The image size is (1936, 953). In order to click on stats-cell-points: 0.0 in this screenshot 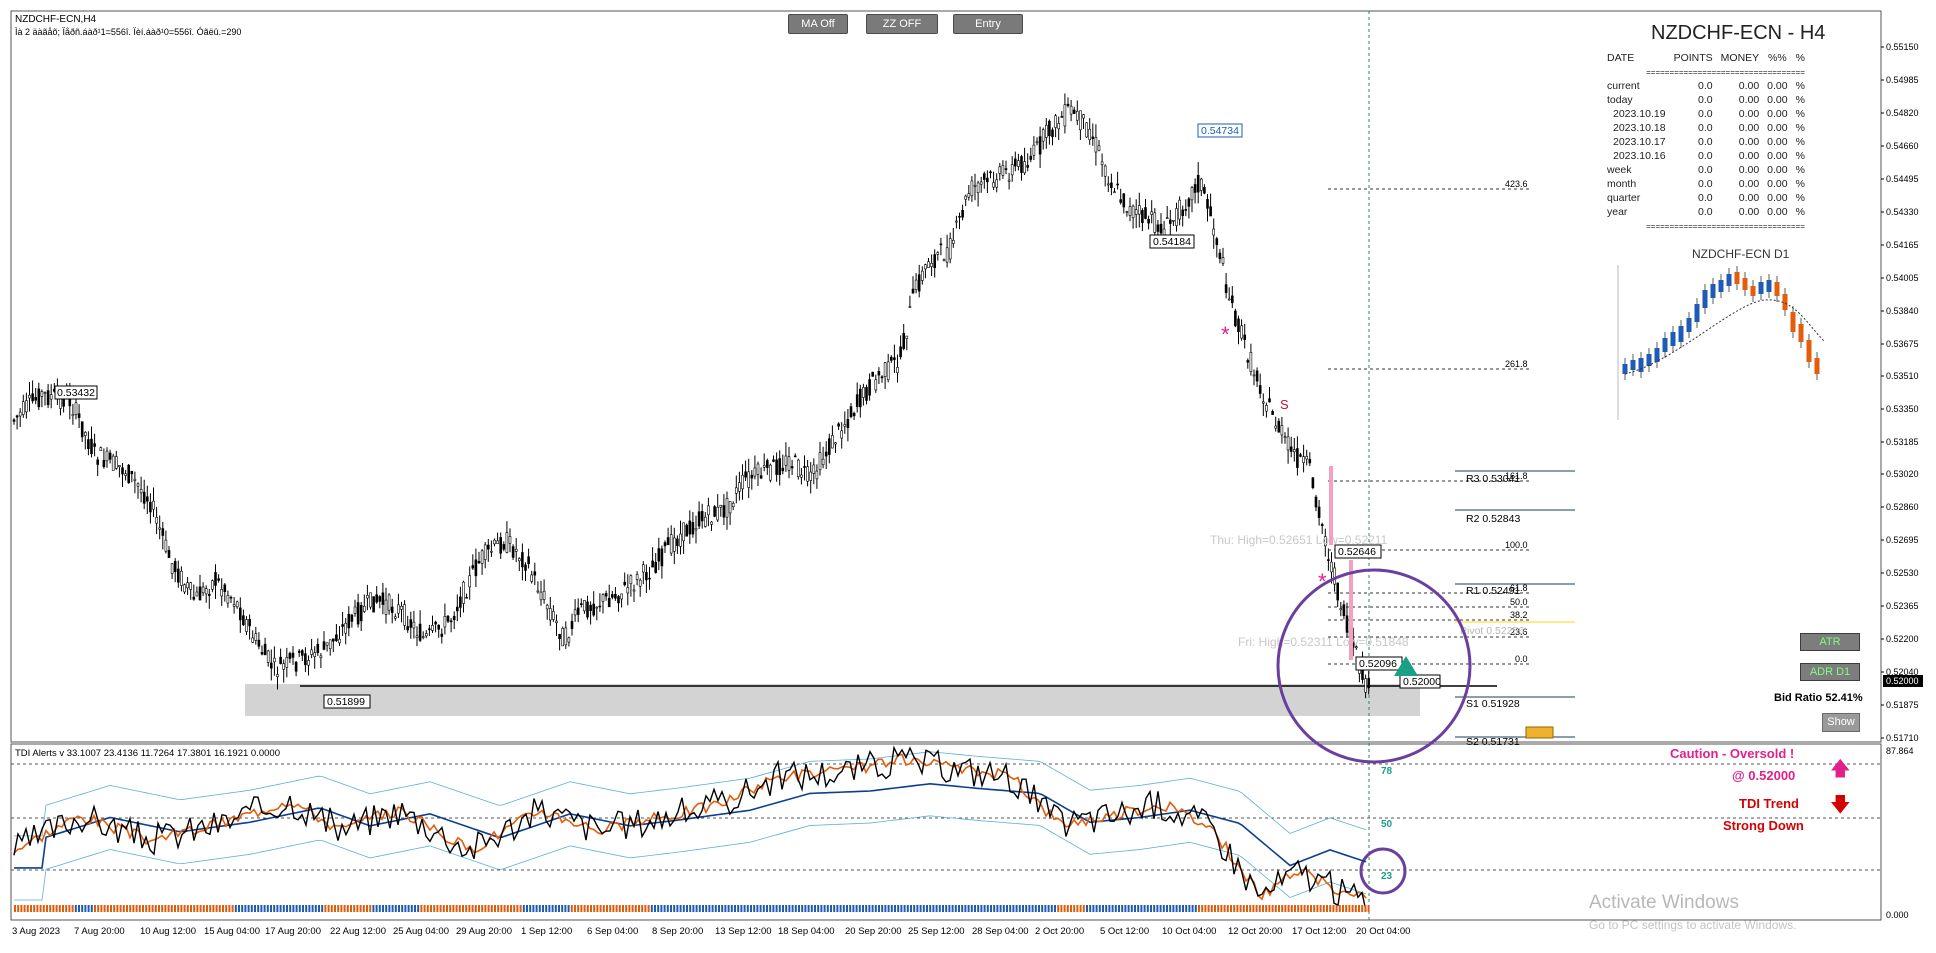, I will do `click(1705, 100)`.